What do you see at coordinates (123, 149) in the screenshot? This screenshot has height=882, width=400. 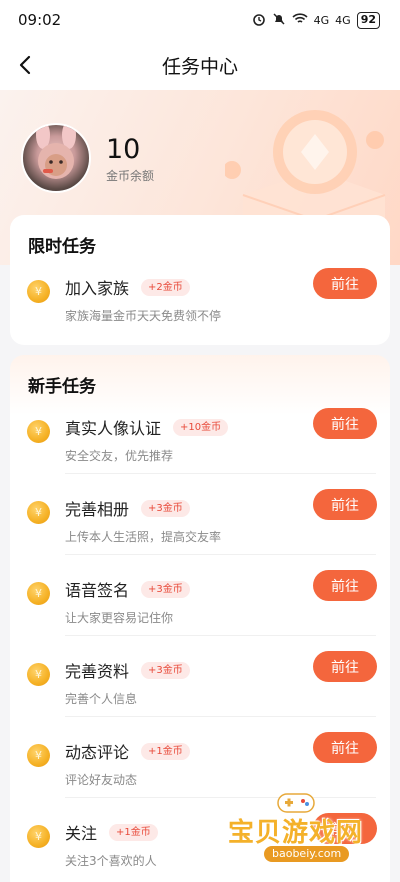 I see `coin-balance: 10` at bounding box center [123, 149].